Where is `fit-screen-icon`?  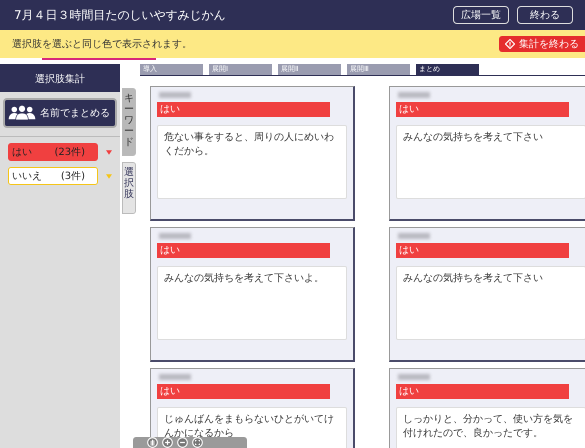
fit-screen-icon is located at coordinates (197, 442).